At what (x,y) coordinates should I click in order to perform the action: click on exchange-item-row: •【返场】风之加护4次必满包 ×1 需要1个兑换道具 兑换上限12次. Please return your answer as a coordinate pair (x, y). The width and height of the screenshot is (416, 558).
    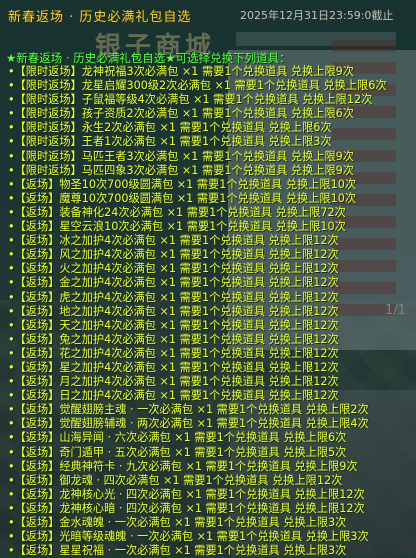
    Looking at the image, I should click on (208, 255).